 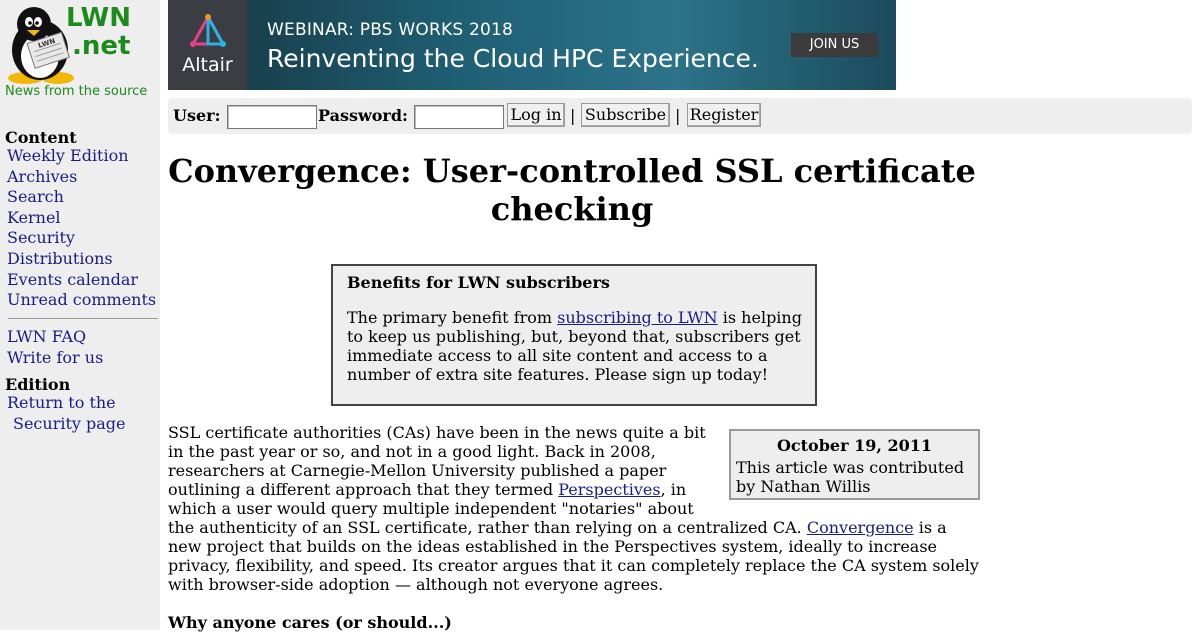 I want to click on sidebar-item-label: Unread comments, so click(x=81, y=299).